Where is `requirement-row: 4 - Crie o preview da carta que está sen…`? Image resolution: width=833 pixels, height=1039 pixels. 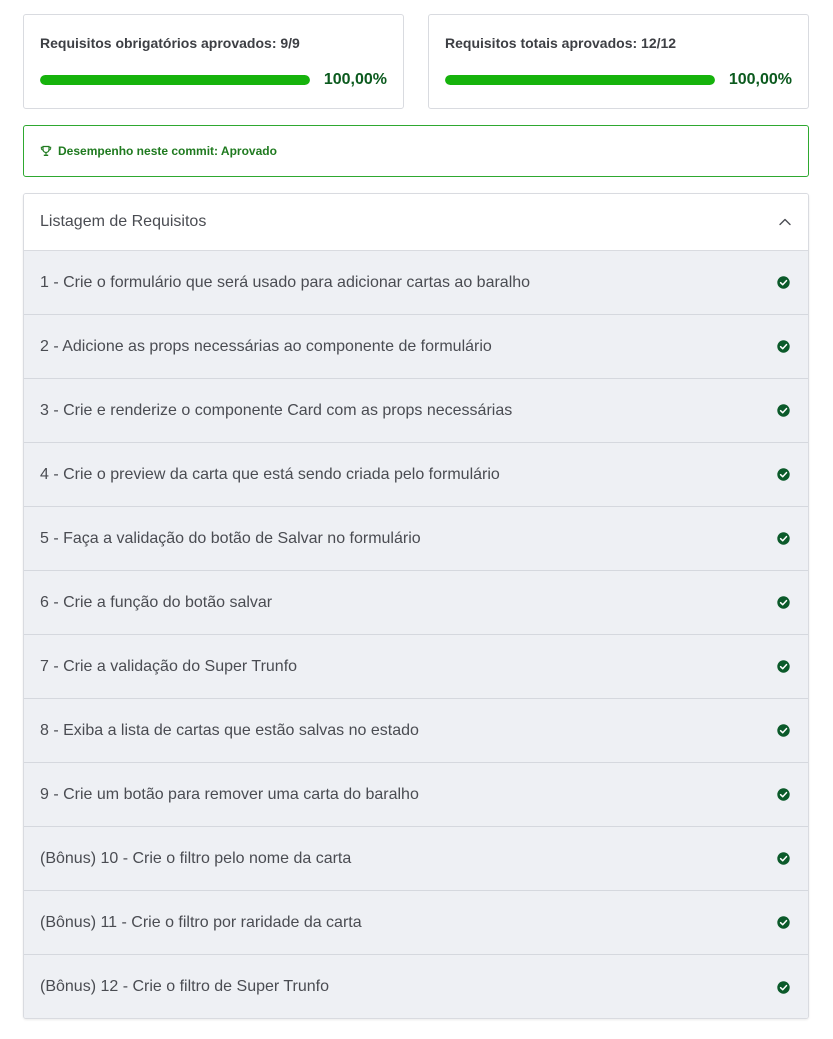
requirement-row: 4 - Crie o preview da carta que está sen… is located at coordinates (416, 475).